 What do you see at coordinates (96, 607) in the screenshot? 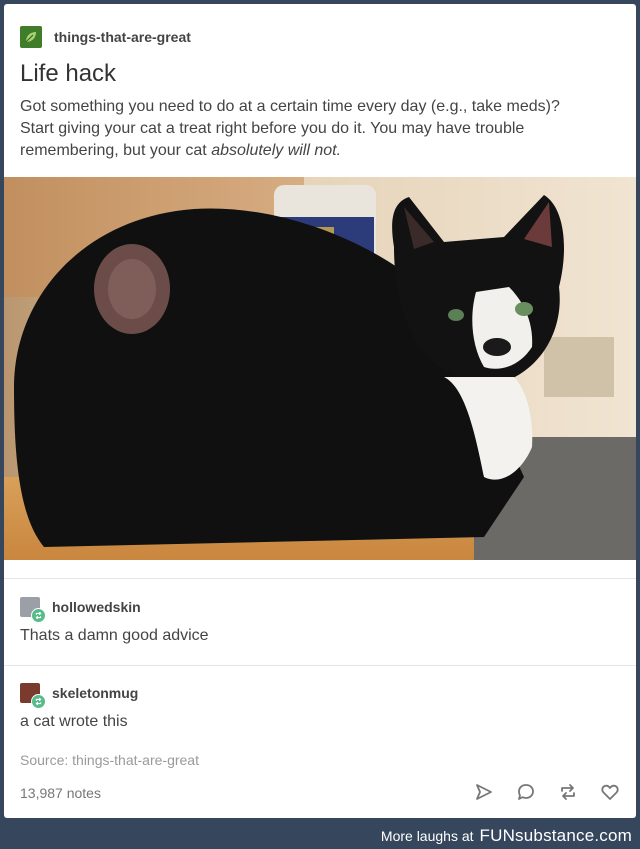
I see `reblogger-name: hollowedskin` at bounding box center [96, 607].